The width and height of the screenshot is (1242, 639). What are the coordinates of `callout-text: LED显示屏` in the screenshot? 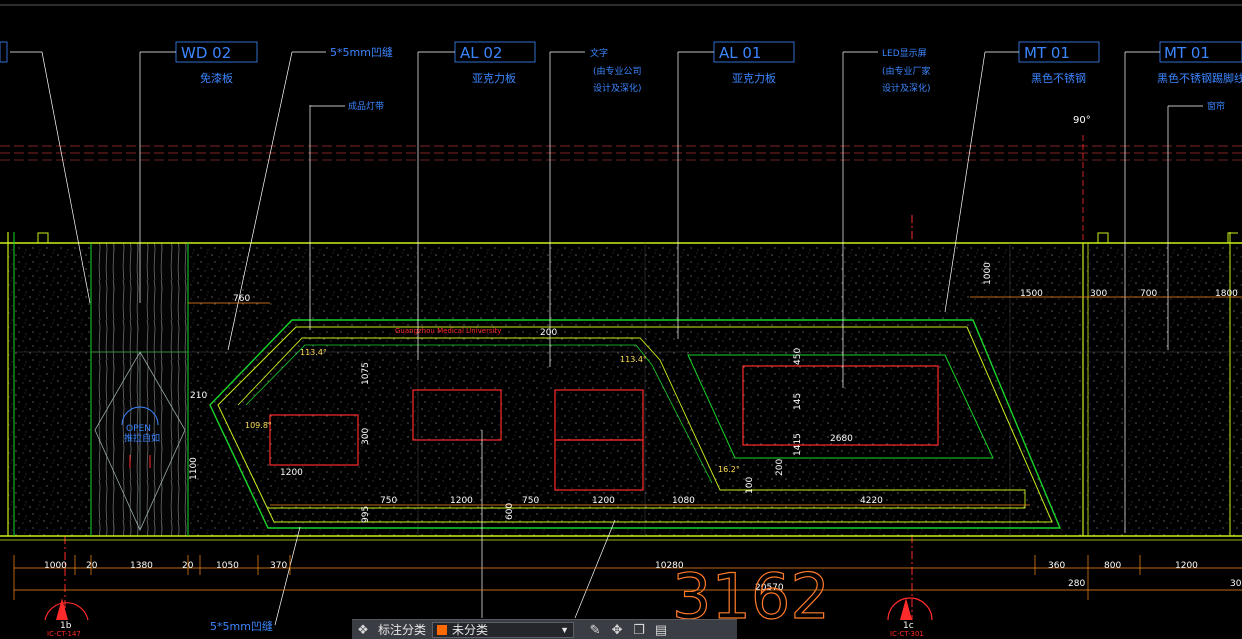 It's located at (904, 53).